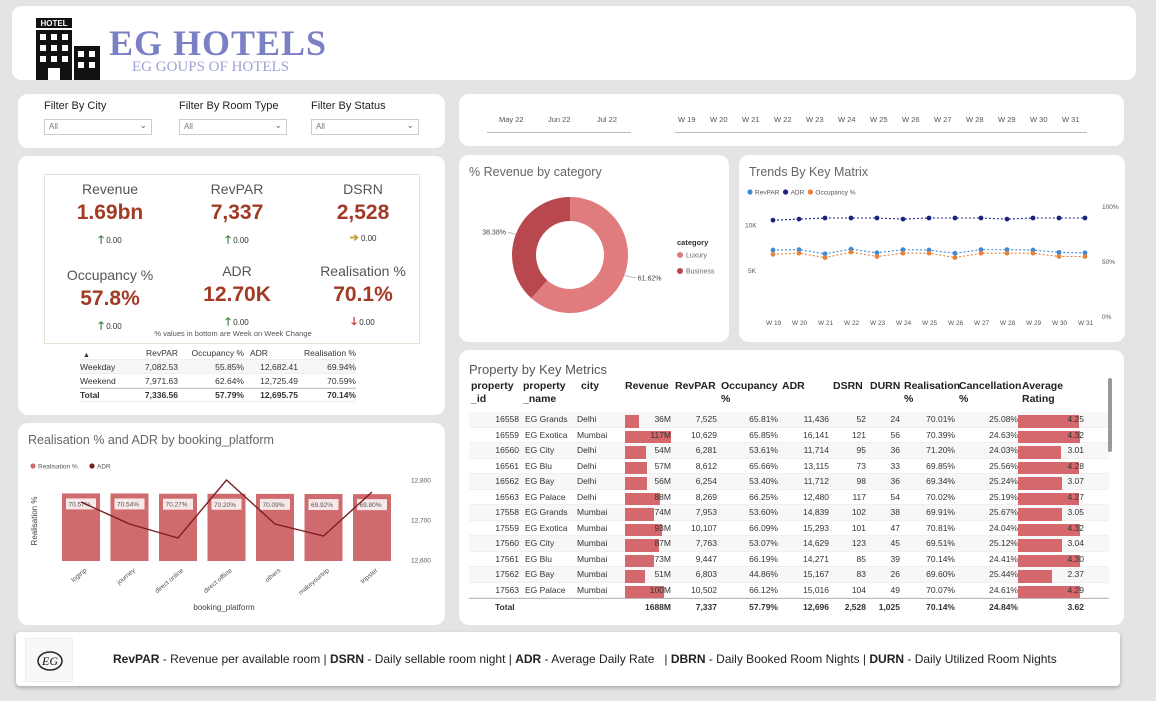 Image resolution: width=1156 pixels, height=701 pixels. Describe the element at coordinates (541, 248) in the screenshot. I see `donut-slice-business` at that location.